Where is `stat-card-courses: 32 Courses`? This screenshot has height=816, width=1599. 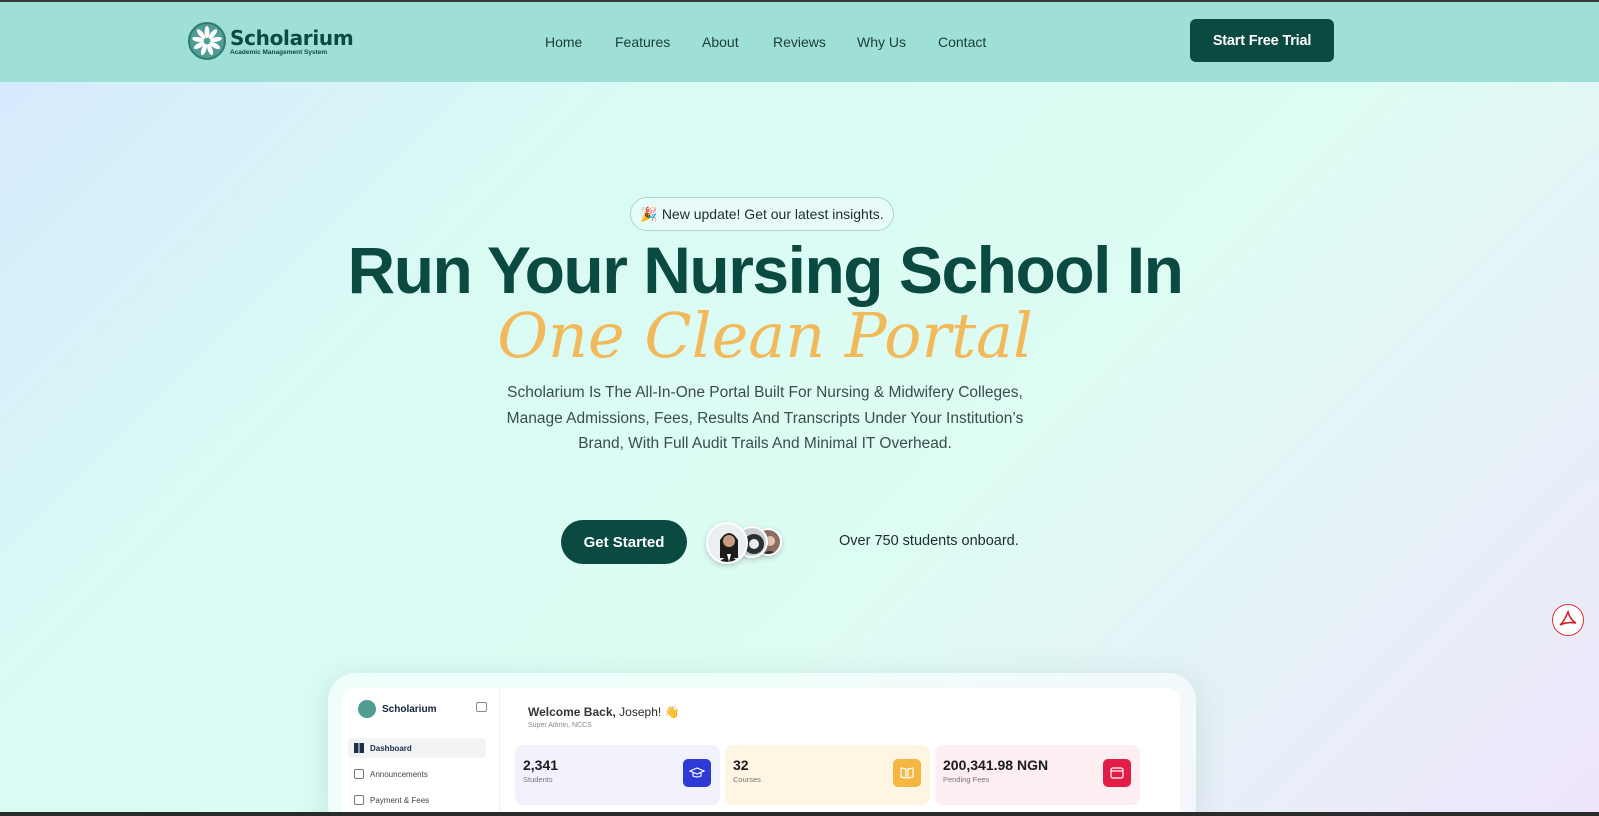 stat-card-courses: 32 Courses is located at coordinates (827, 775).